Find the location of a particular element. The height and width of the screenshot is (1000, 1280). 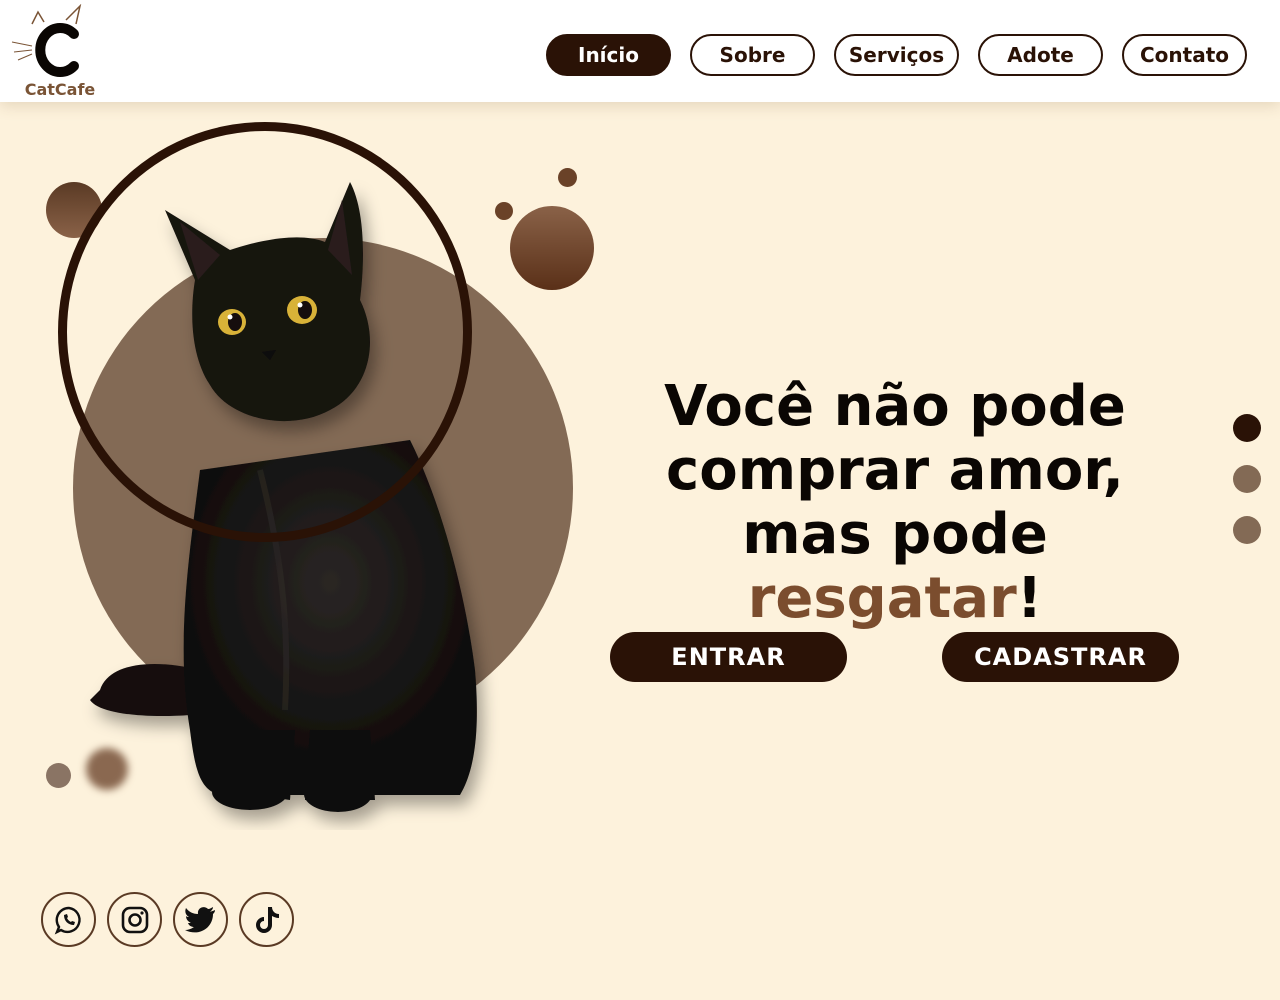

brand-name: CatCafe is located at coordinates (60, 89).